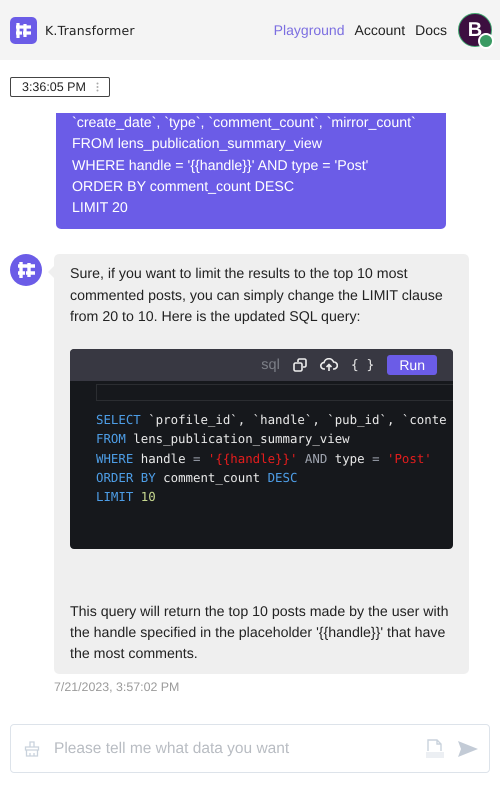 The width and height of the screenshot is (500, 790). I want to click on language-label: sql, so click(270, 365).